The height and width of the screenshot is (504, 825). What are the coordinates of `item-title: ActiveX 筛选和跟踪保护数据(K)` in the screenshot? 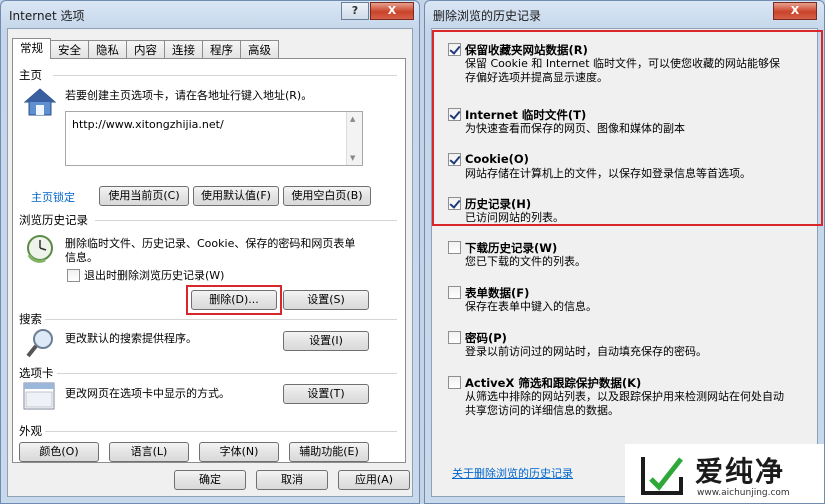 It's located at (553, 383).